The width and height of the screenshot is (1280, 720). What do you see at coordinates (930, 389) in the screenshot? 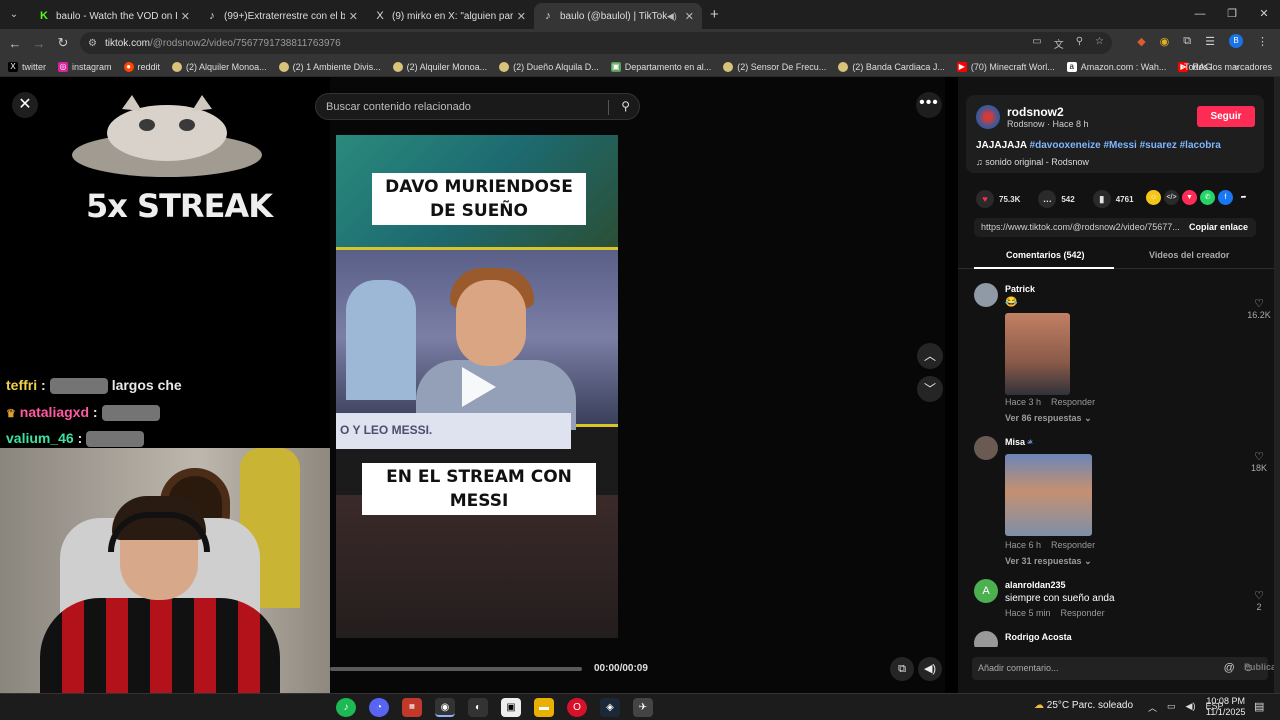
I see `next-video-button: ﹀` at bounding box center [930, 389].